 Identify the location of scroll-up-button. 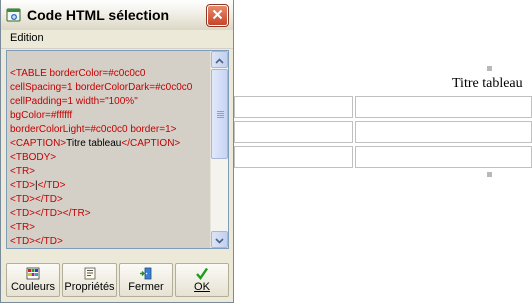
(219, 59).